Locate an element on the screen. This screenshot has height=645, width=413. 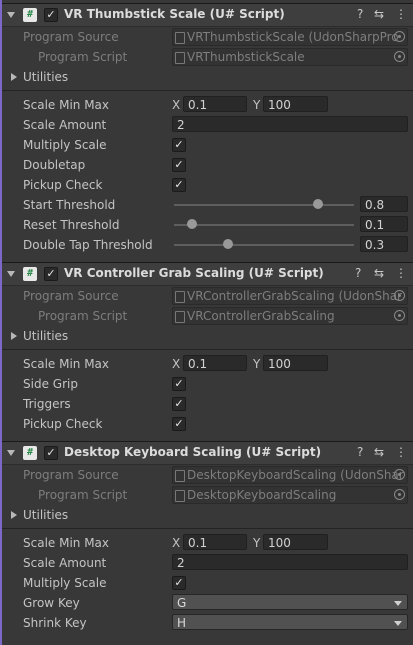
reset-threshold-input: 0.1 is located at coordinates (384, 224).